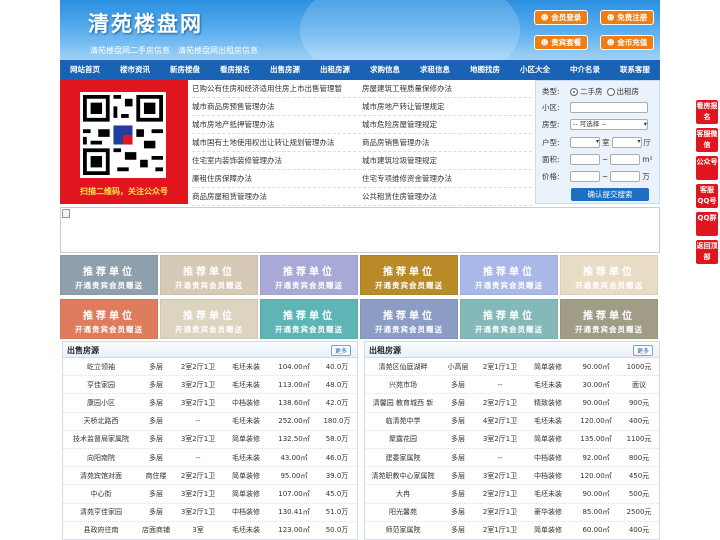  I want to click on listing-row: 大冉 多层 2室2厅1卫 毛坯未装 90.00㎡ 500元, so click(512, 494).